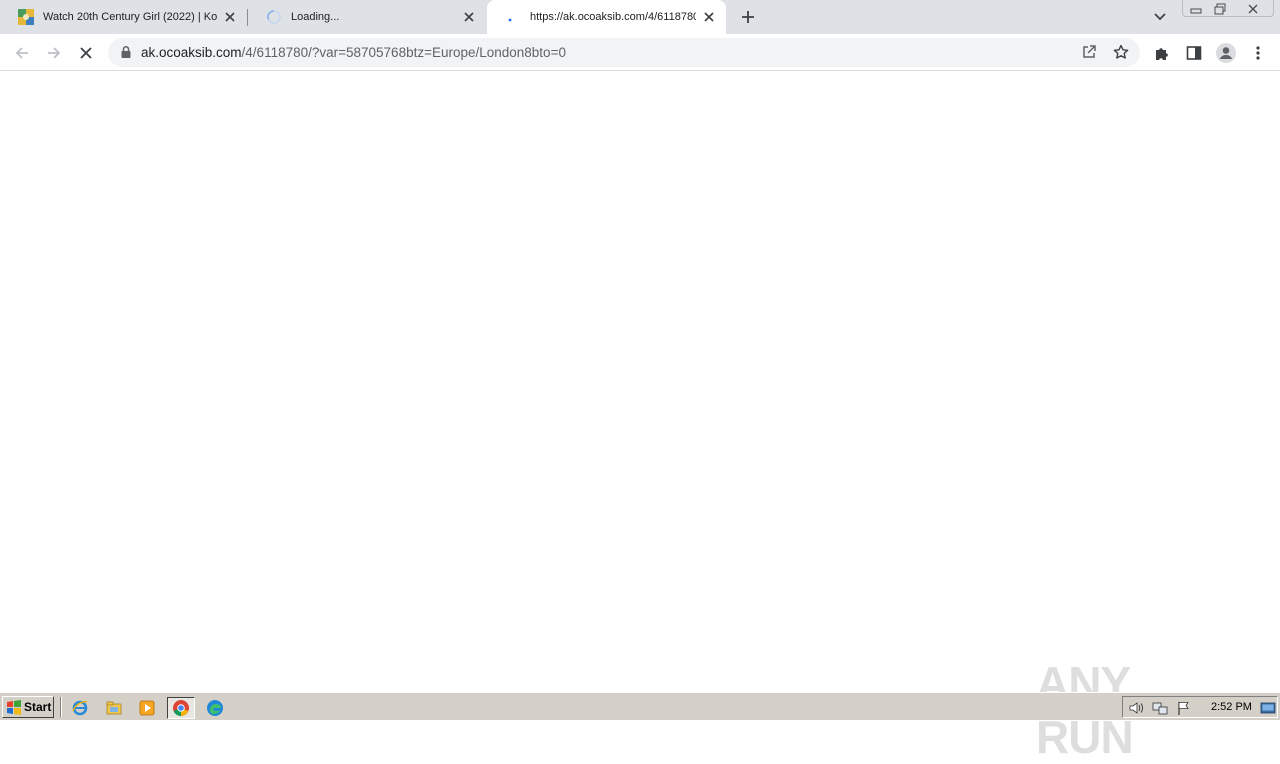  I want to click on menu-button, so click(1258, 53).